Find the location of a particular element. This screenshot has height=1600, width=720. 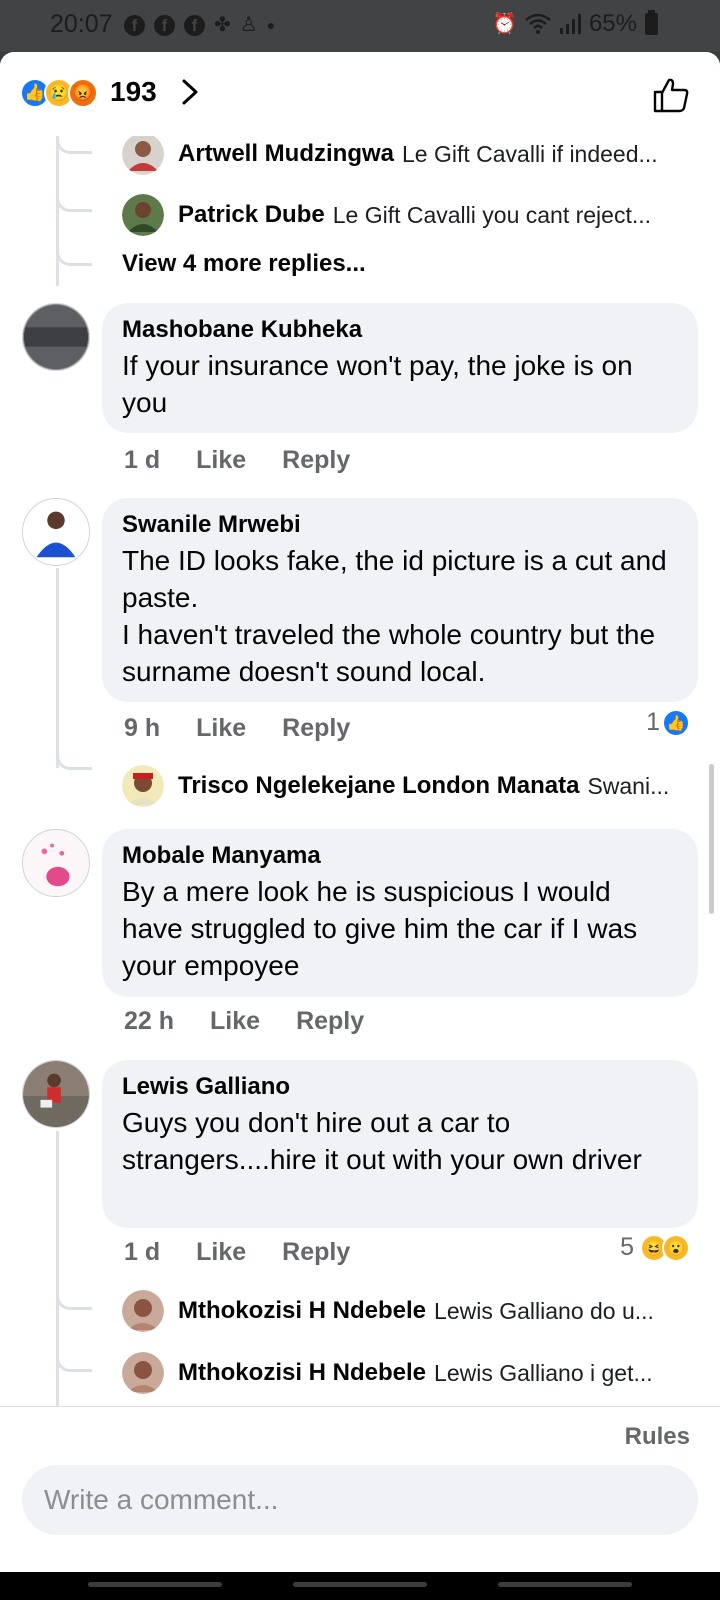

notification-icons: f f f ✤ ♙ ● is located at coordinates (199, 25).